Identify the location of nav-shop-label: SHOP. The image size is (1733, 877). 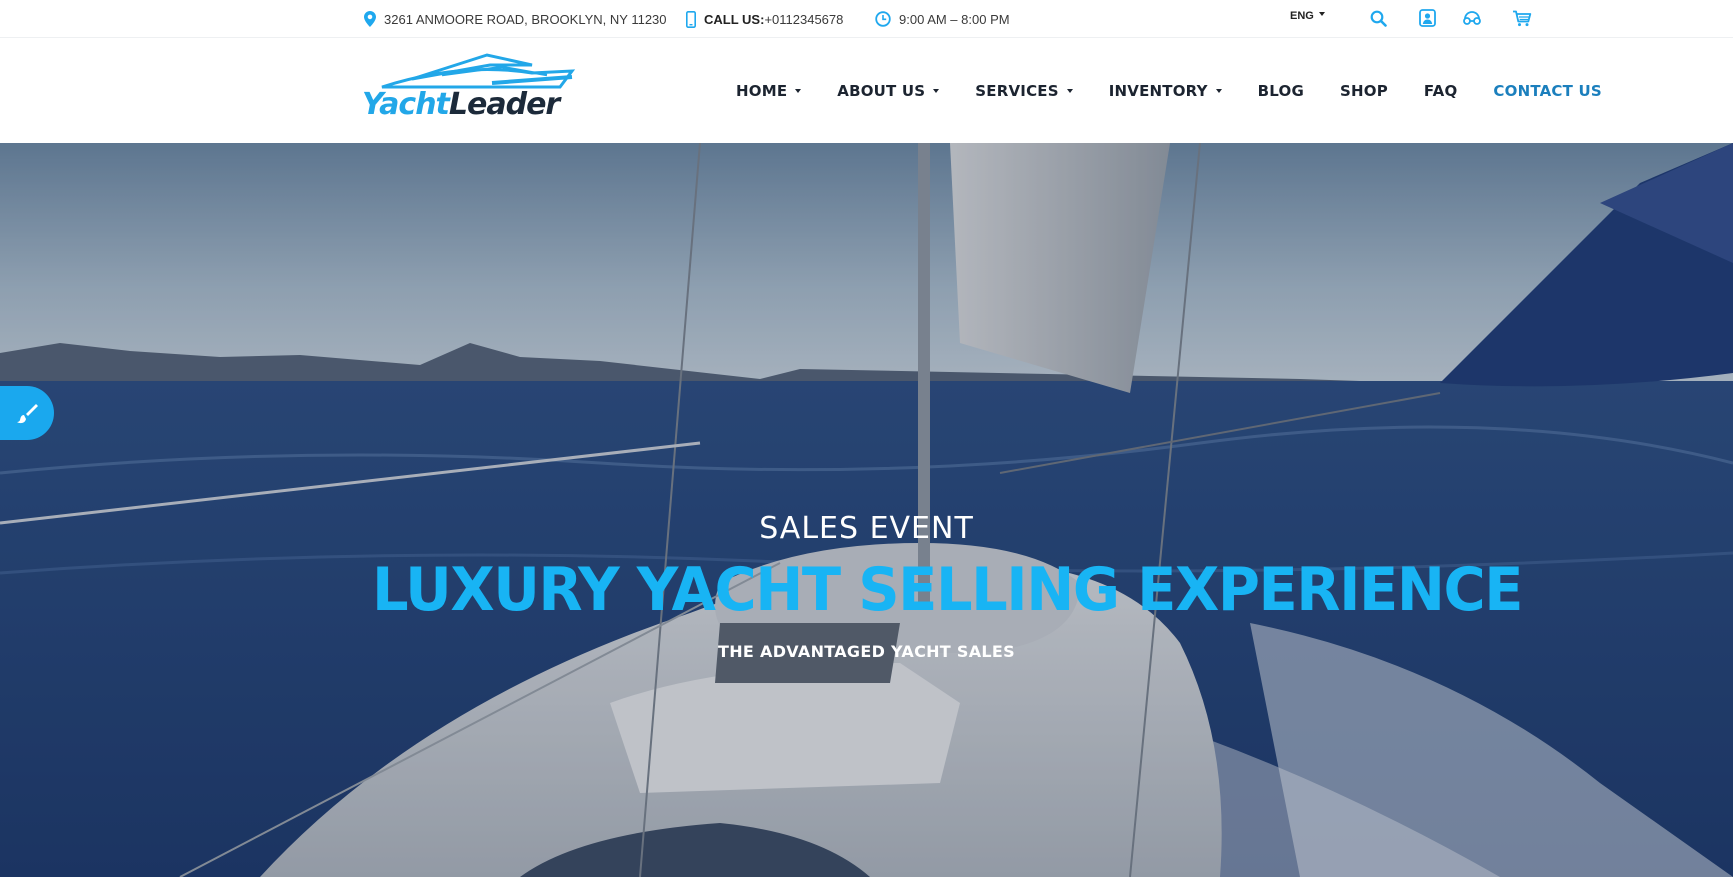
(1364, 91).